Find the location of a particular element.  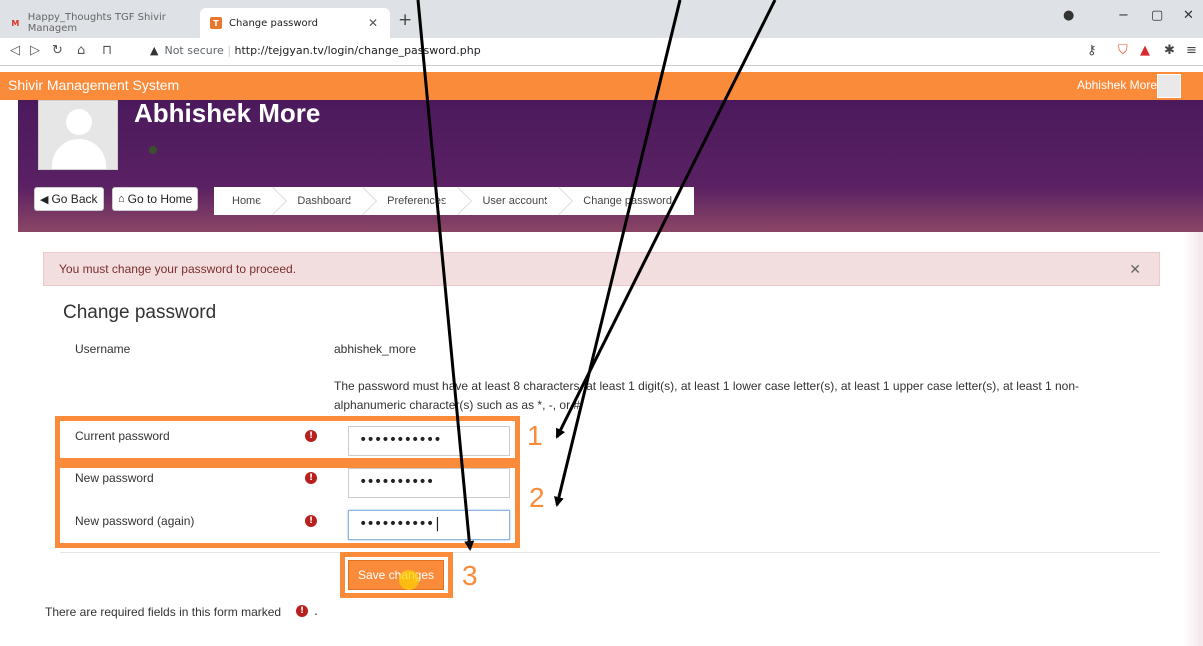

extensions-icon: ✱ is located at coordinates (1169, 50).